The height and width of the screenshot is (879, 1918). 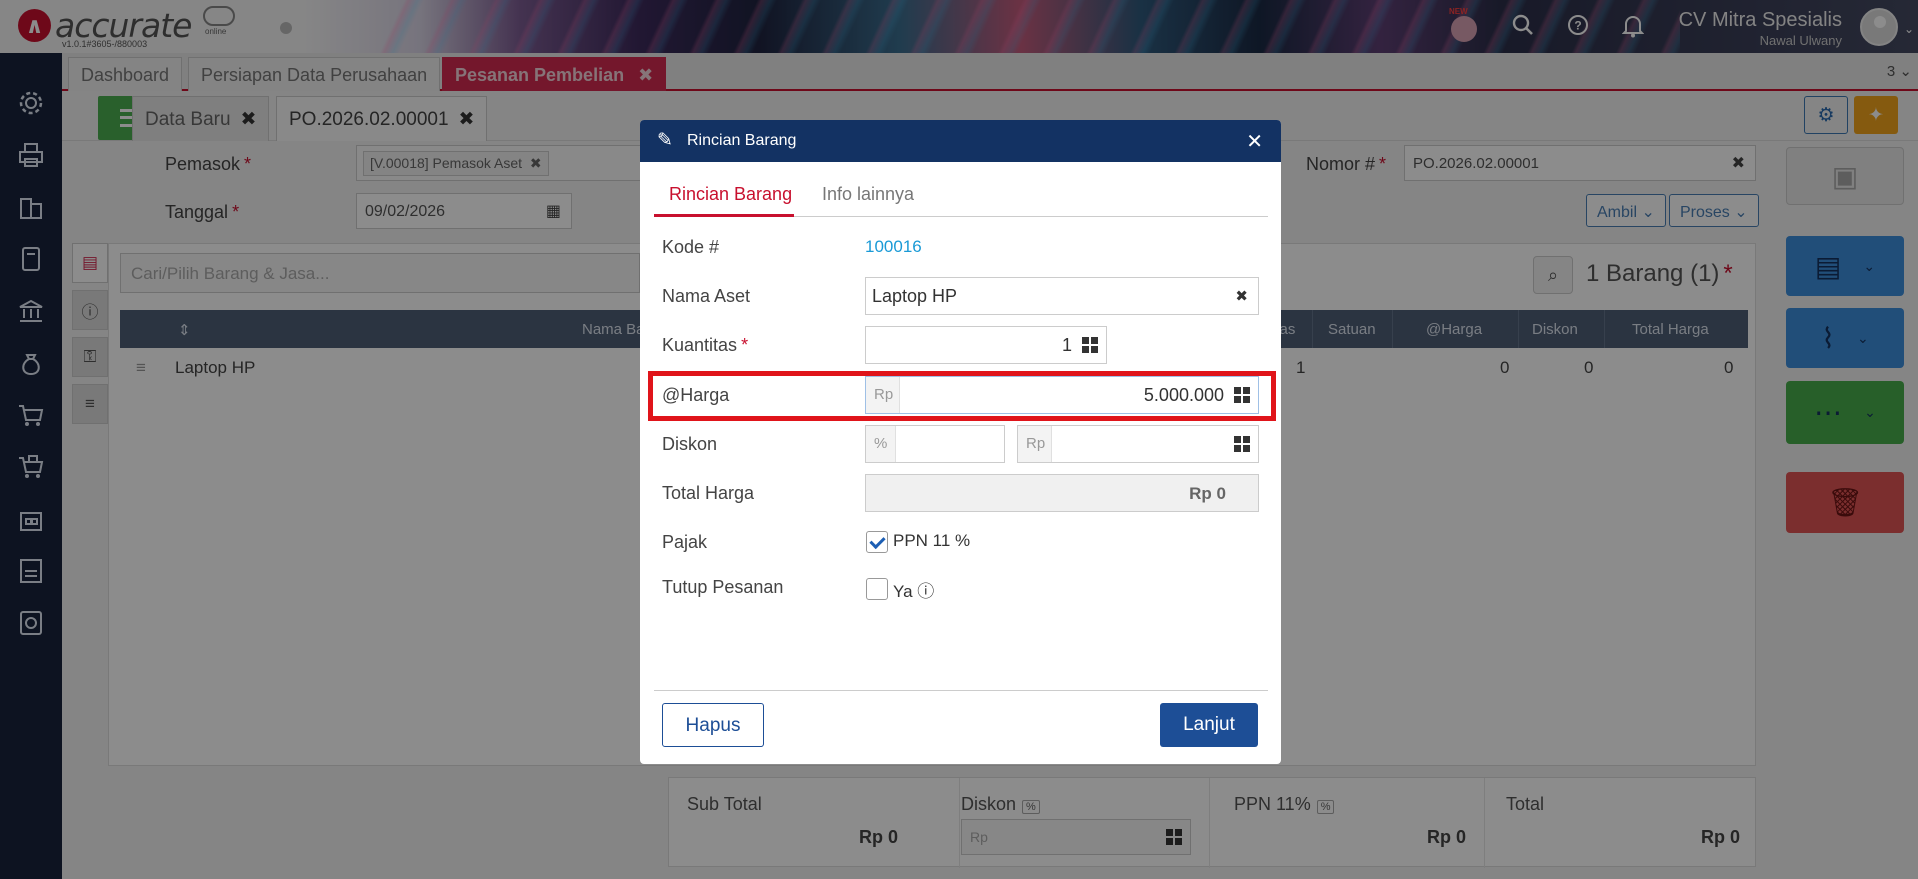 What do you see at coordinates (713, 725) in the screenshot?
I see `hapus-button: Hapus` at bounding box center [713, 725].